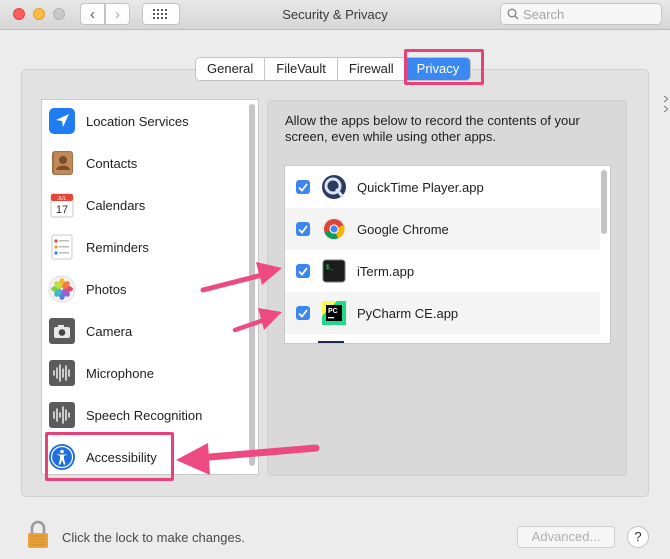  I want to click on privacy-tab-highlight, so click(444, 67).